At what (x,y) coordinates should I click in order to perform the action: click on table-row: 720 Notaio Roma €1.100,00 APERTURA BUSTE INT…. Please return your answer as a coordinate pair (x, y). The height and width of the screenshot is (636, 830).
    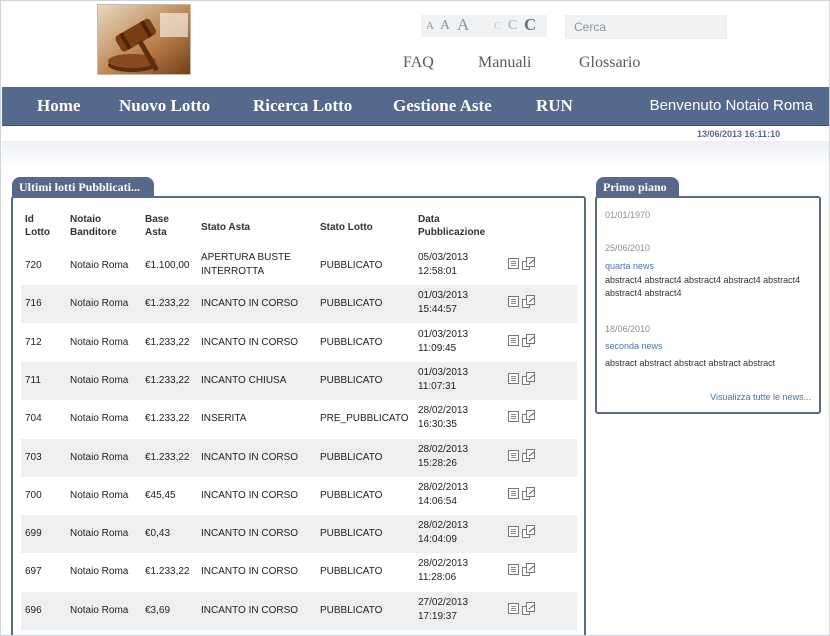
    Looking at the image, I should click on (299, 266).